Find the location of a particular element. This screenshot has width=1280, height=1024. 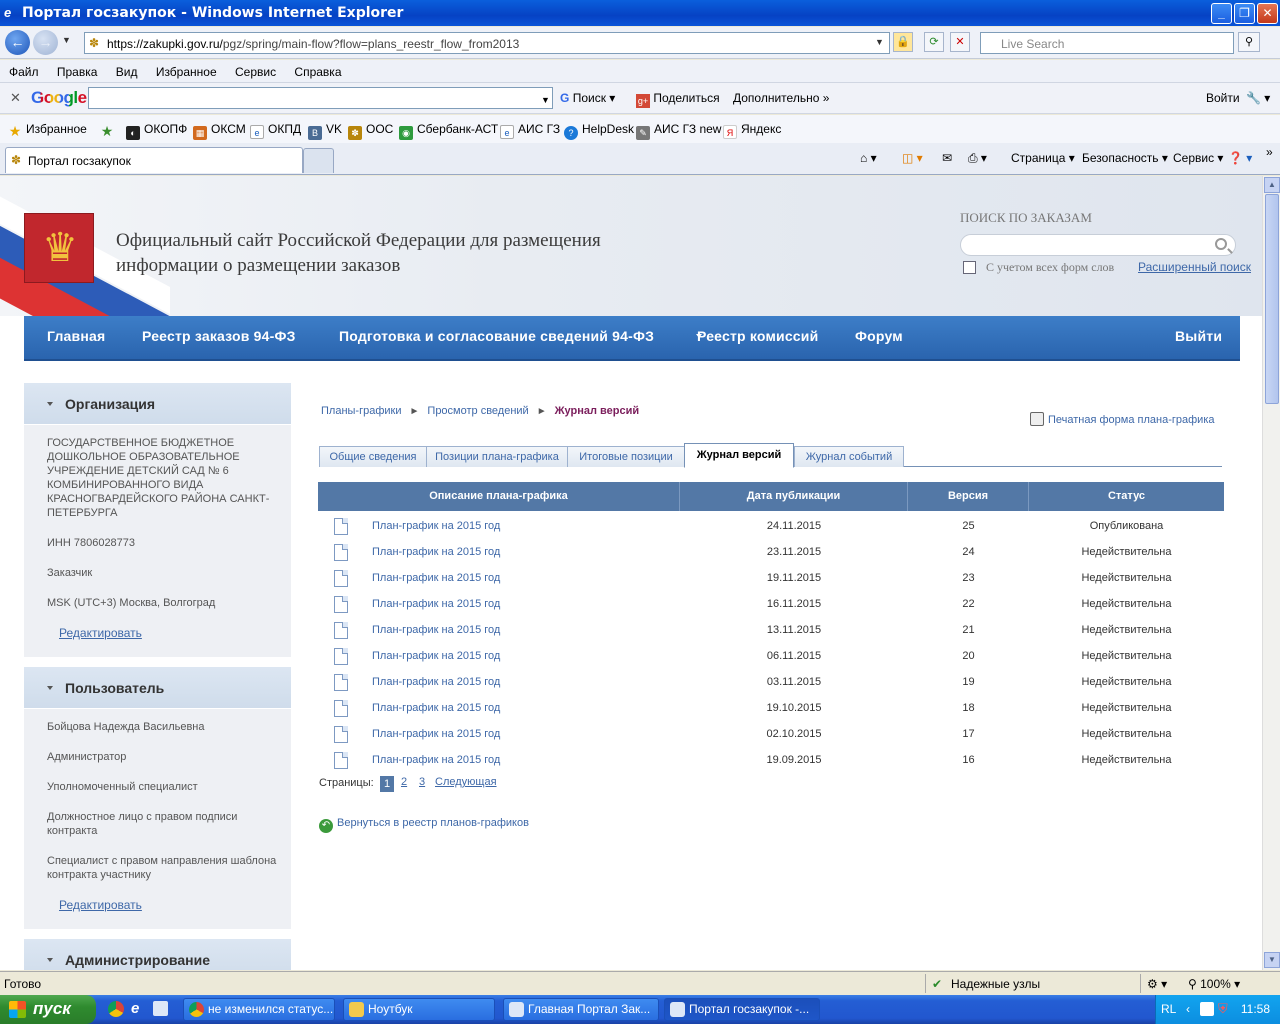

fav-yandex: Я Яндекс is located at coordinates (752, 130).